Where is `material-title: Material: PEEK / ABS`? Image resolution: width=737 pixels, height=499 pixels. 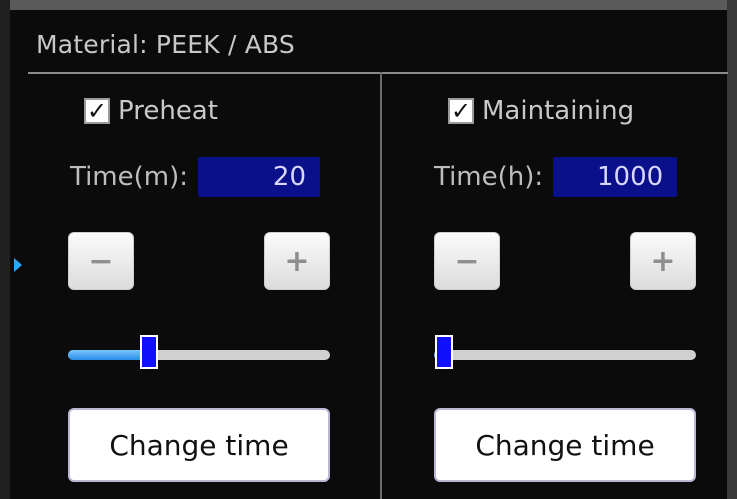
material-title: Material: PEEK / ABS is located at coordinates (165, 44).